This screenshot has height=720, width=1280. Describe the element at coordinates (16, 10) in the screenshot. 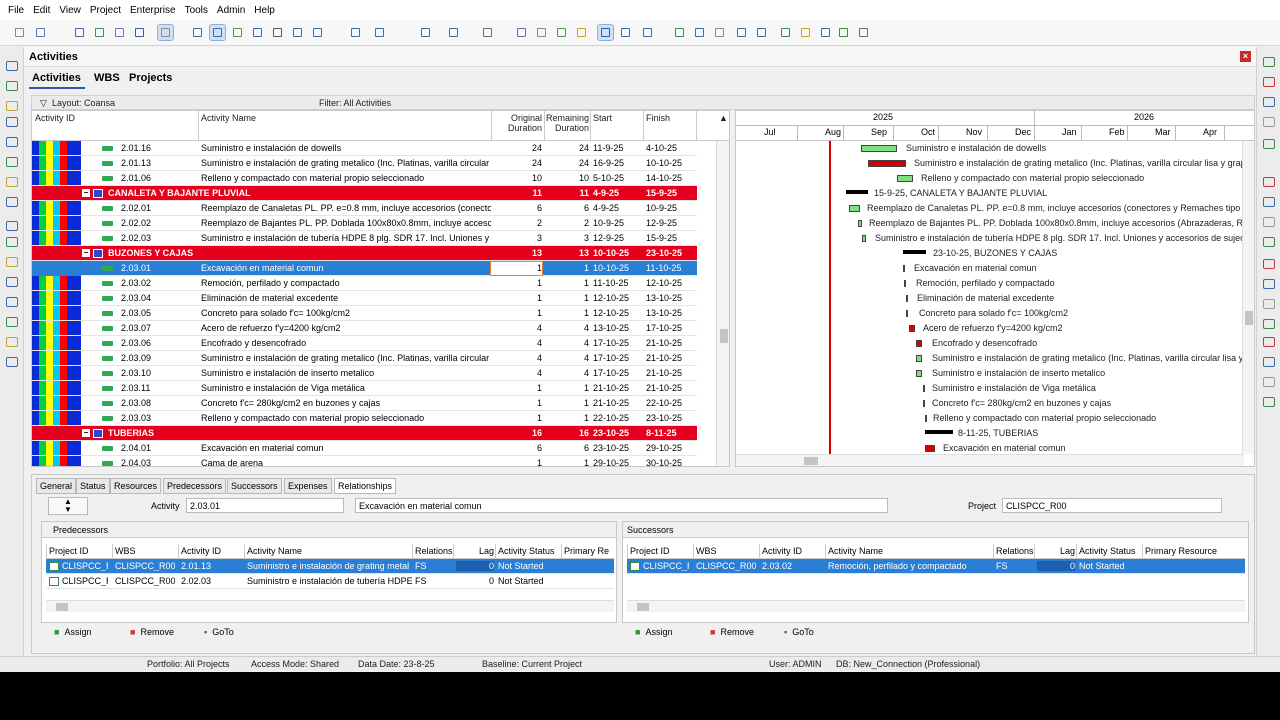

I see `menu-file: File` at that location.